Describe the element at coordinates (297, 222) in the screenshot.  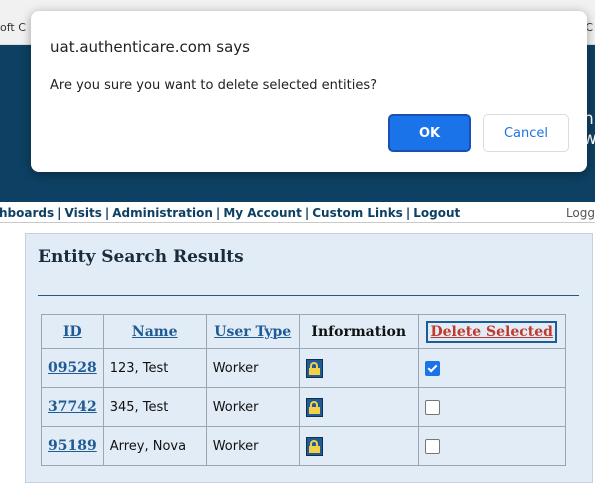
I see `nav-divider` at that location.